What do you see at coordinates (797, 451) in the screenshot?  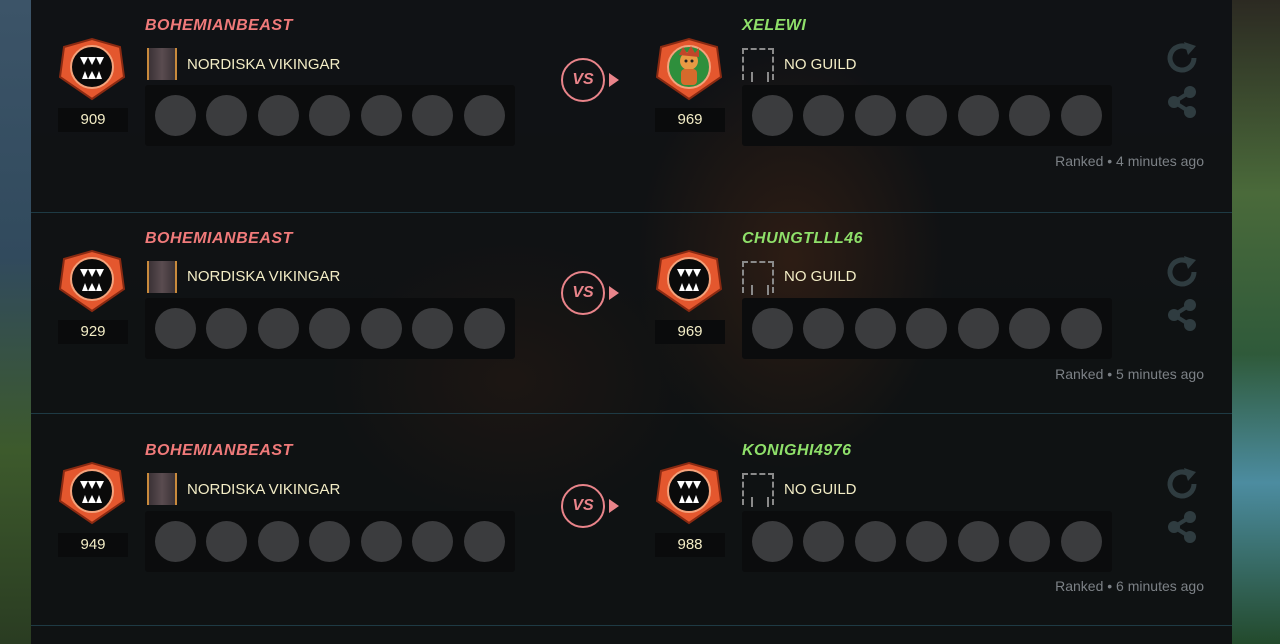 I see `opponent-name: KONIGHI4976` at bounding box center [797, 451].